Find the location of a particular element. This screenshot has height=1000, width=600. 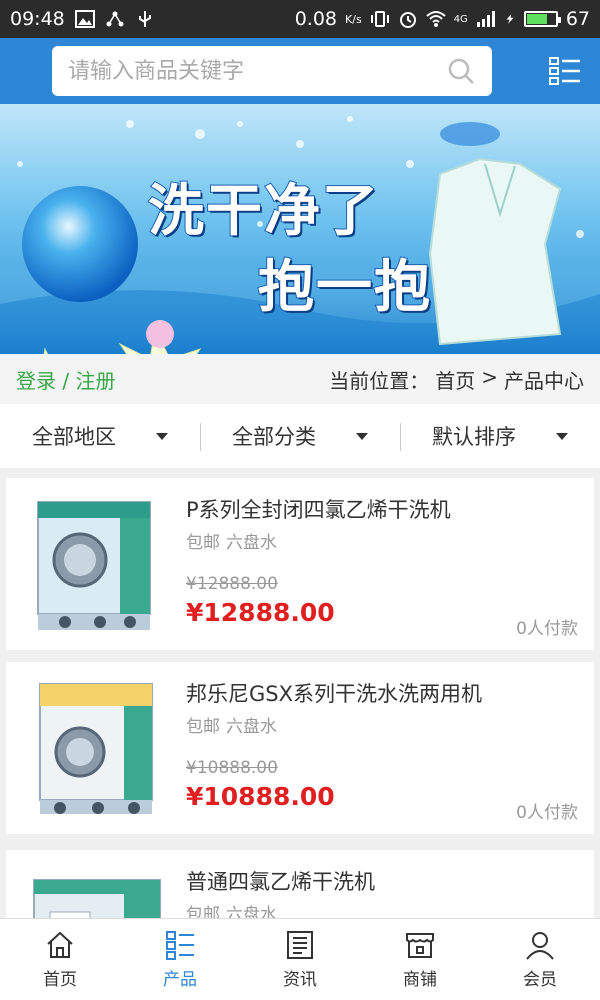

filter-category: 全部分类 is located at coordinates (300, 436).